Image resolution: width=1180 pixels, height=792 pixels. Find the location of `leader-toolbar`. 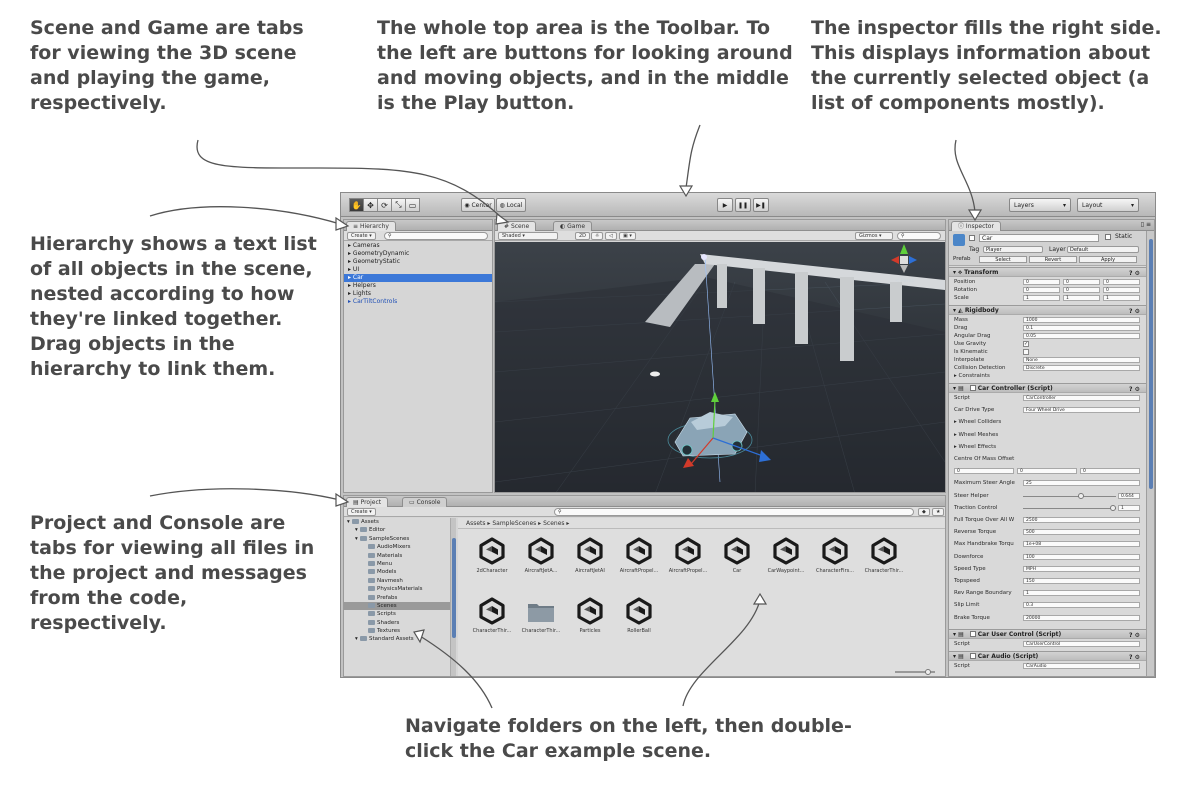

leader-toolbar is located at coordinates (693, 156).